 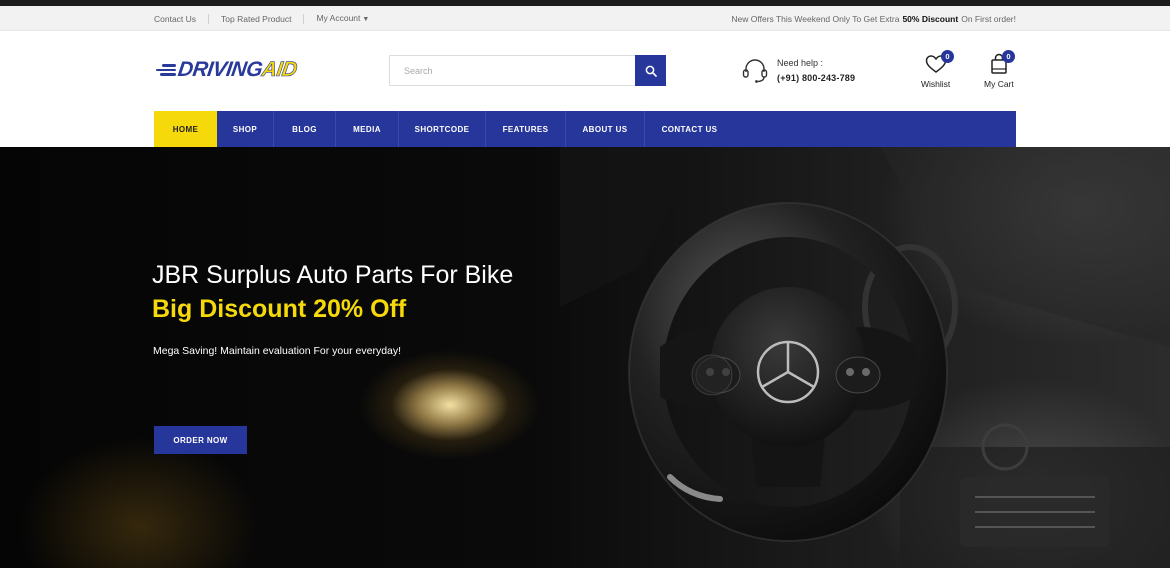 I want to click on wishlist-count-badge: 0, so click(x=947, y=56).